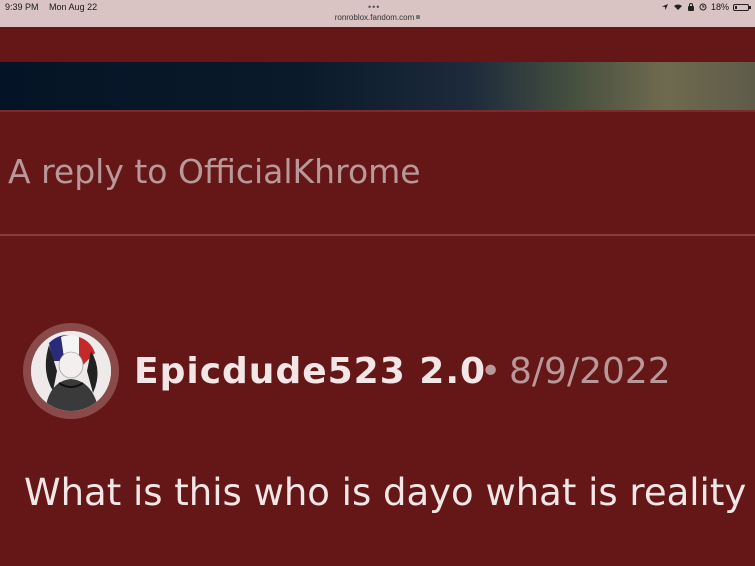 The width and height of the screenshot is (755, 566). I want to click on address-bar: ronroblox.fandom.com, so click(377, 17).